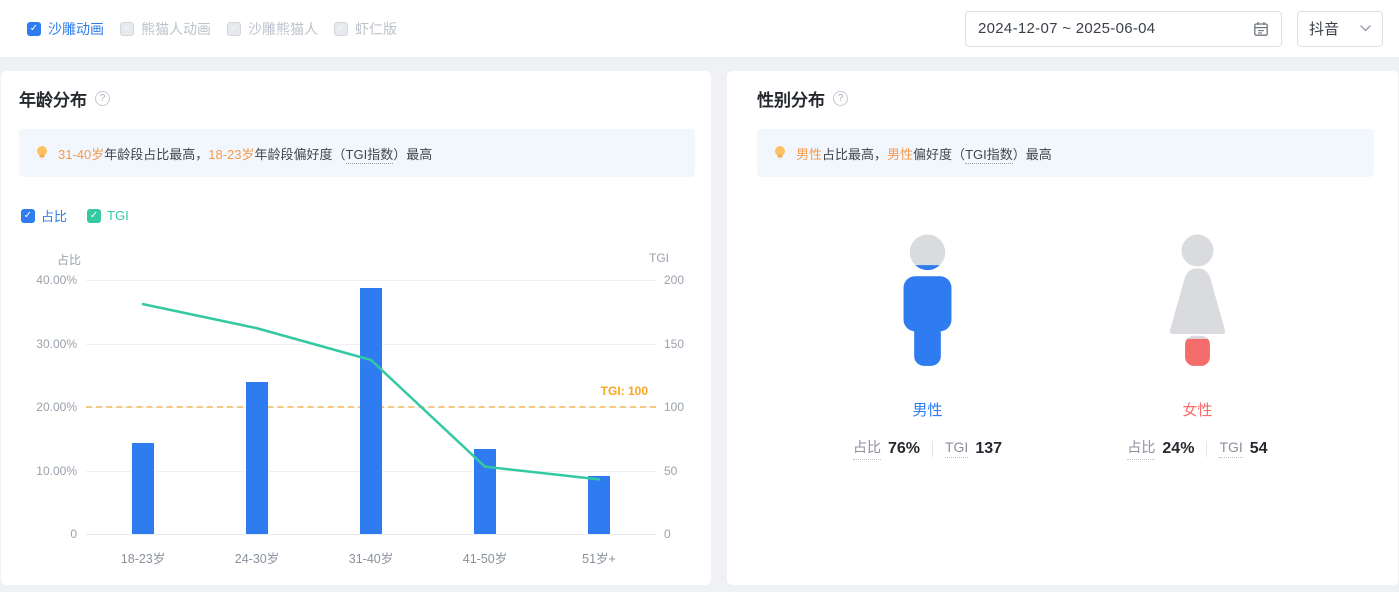 This screenshot has width=1399, height=592. I want to click on right-axis-tick: 50, so click(671, 470).